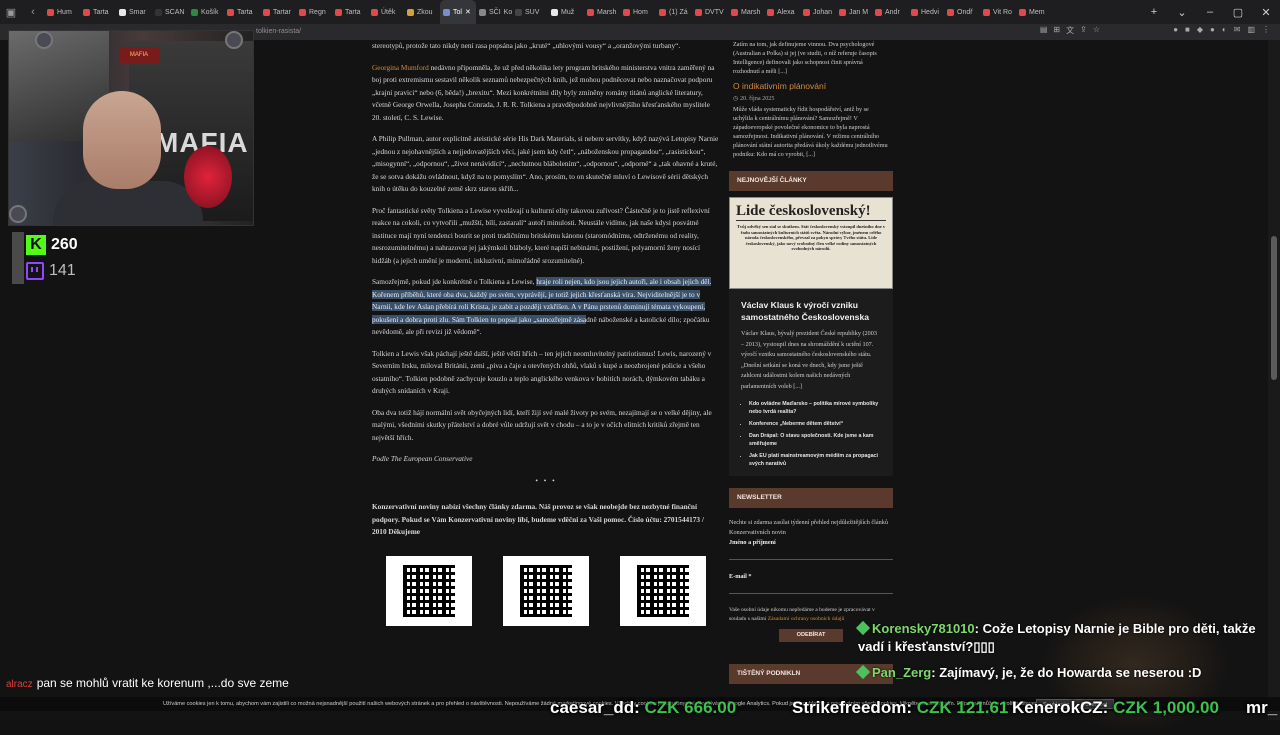  What do you see at coordinates (811, 498) in the screenshot?
I see `newsletter-heading: NEWSLETTER` at bounding box center [811, 498].